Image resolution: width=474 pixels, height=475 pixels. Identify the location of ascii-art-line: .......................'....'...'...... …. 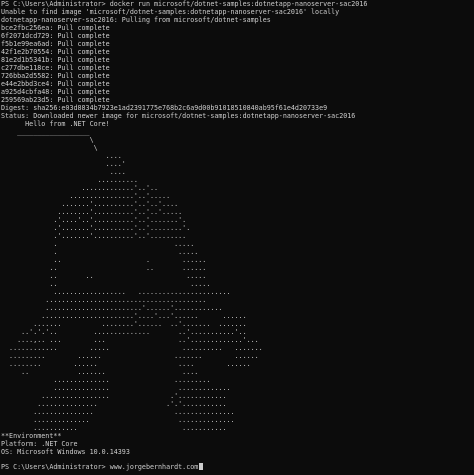
(124, 316).